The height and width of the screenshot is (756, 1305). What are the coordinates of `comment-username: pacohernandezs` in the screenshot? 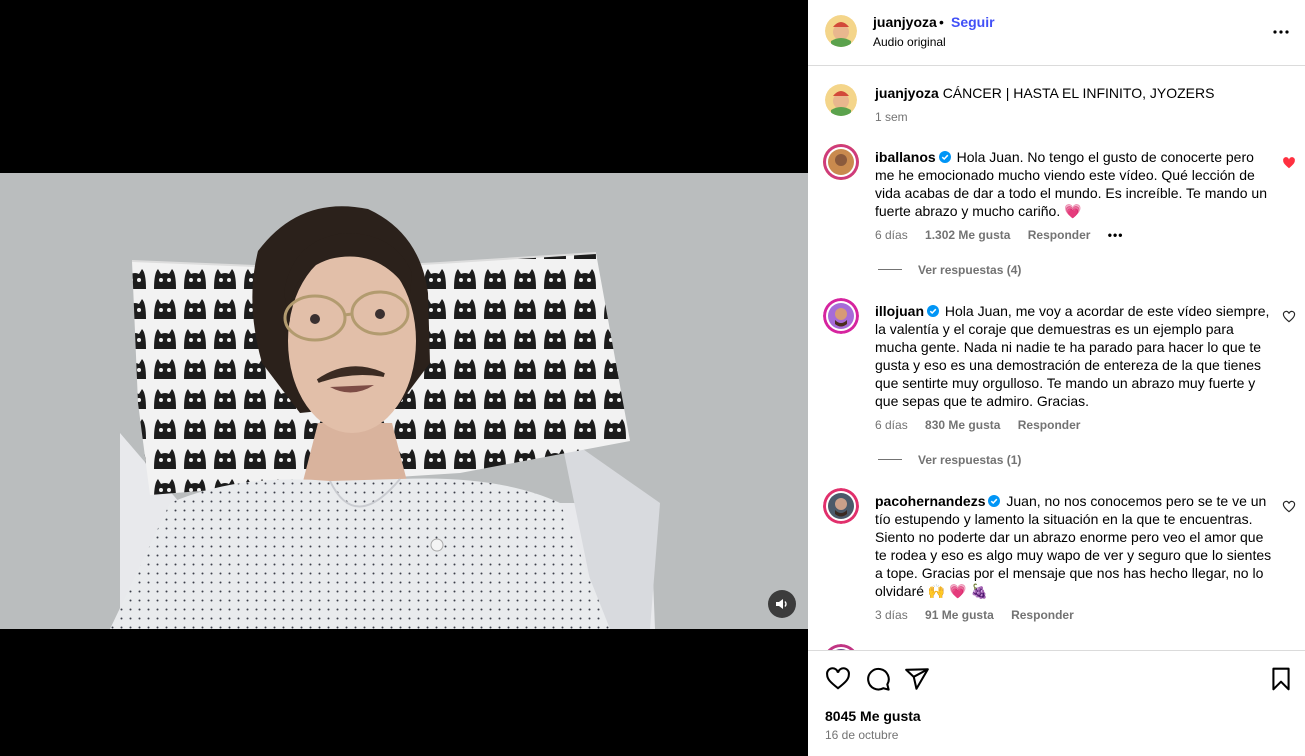 It's located at (930, 501).